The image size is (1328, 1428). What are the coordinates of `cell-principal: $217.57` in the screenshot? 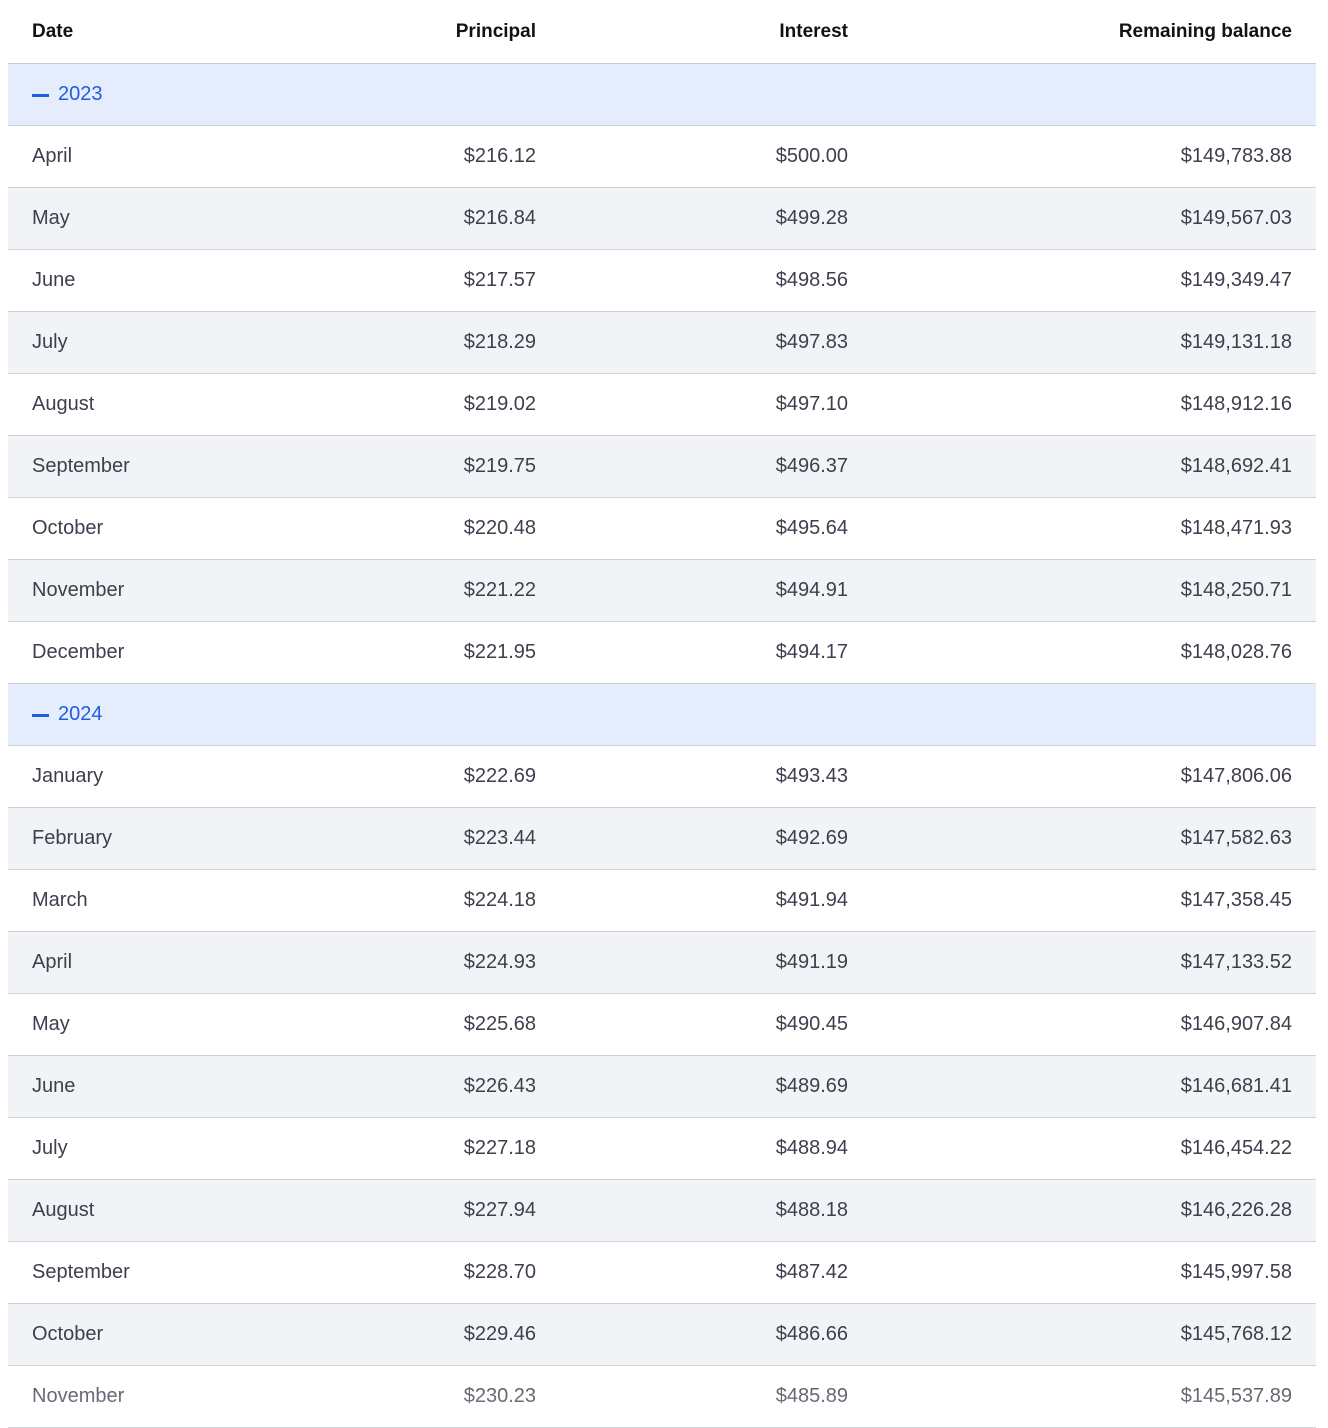 It's located at (499, 280).